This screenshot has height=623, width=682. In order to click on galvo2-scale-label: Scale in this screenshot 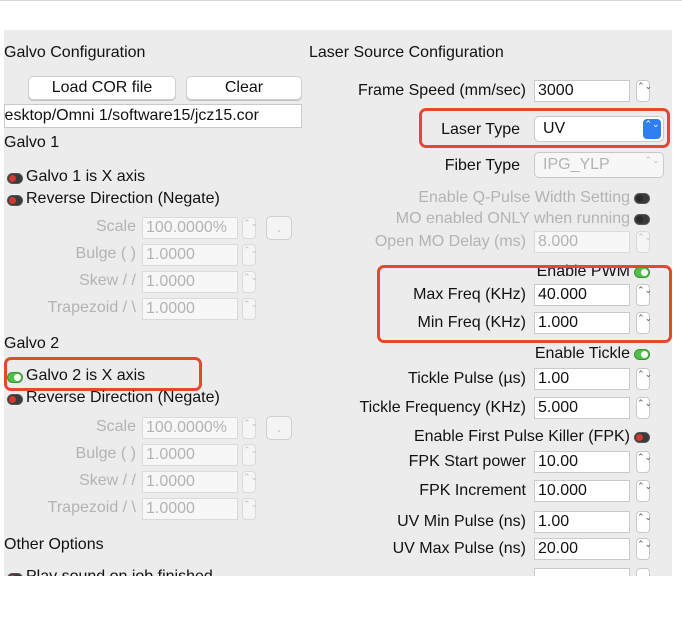, I will do `click(115, 426)`.